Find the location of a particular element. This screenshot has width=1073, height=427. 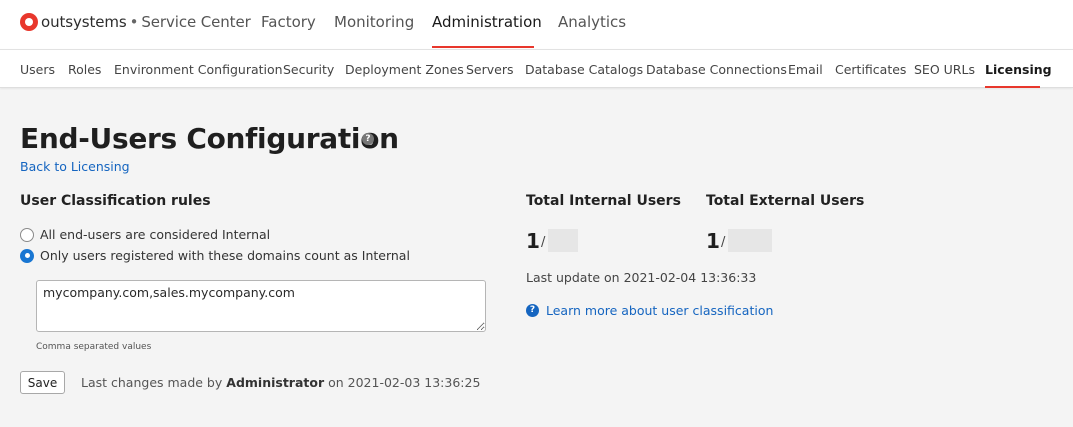

question-circle-icon: ? is located at coordinates (532, 310).